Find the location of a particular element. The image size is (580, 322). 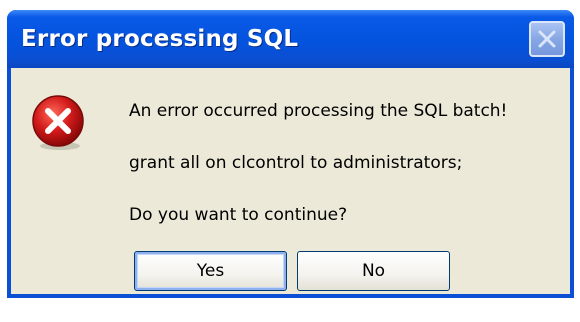

error-icon is located at coordinates (58, 122).